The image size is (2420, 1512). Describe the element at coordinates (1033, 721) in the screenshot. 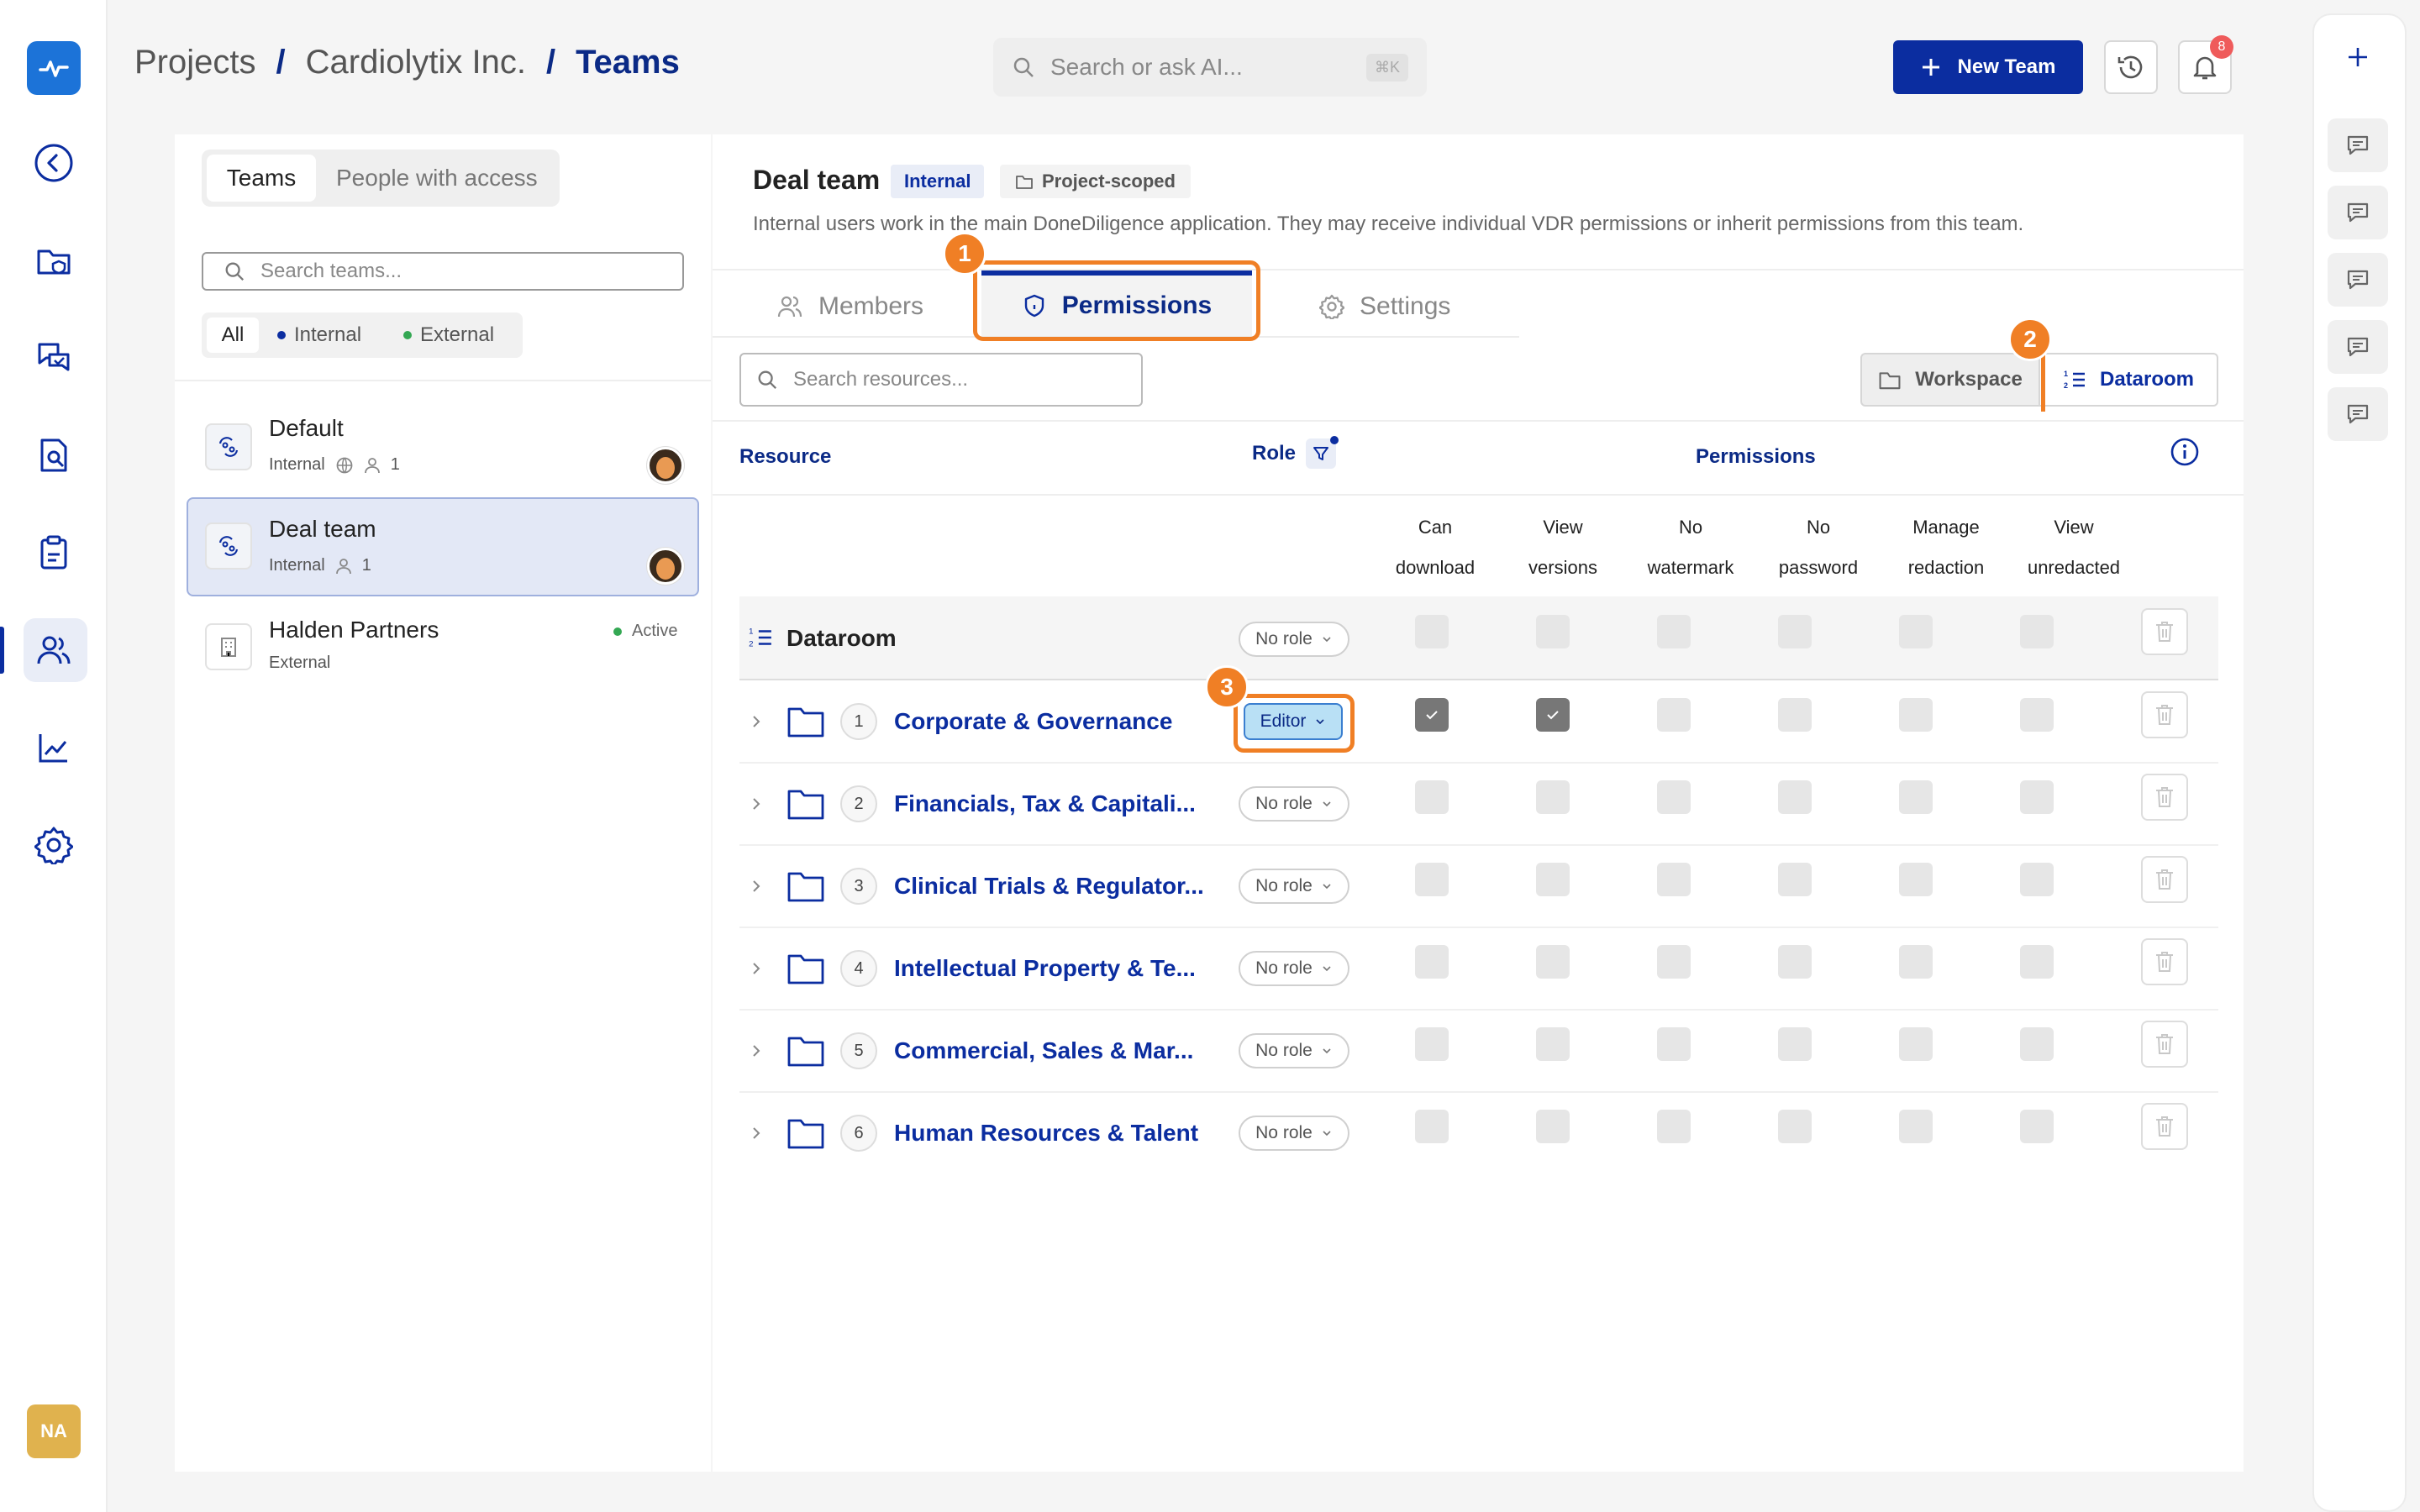

I see `resource-name: Corporate & Governance` at that location.